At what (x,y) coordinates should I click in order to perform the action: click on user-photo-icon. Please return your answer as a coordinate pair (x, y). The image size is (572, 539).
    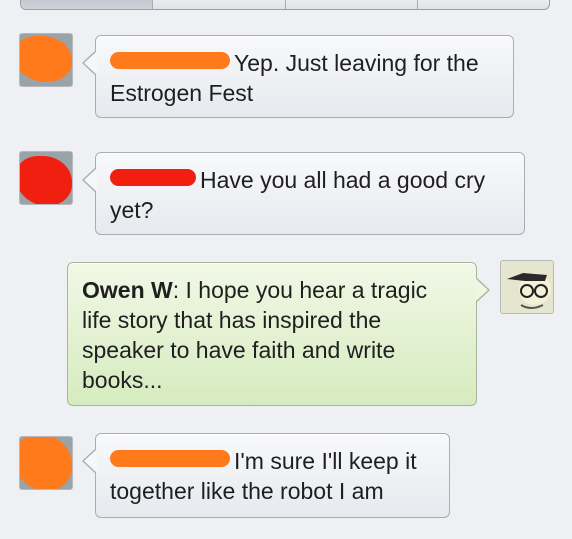
    Looking at the image, I should click on (527, 287).